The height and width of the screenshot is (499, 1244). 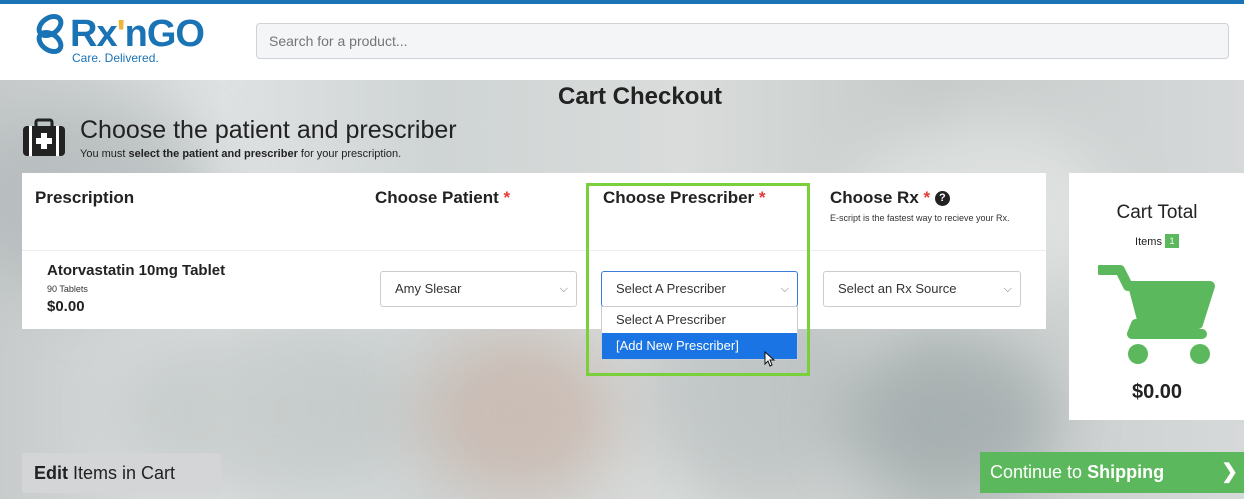 What do you see at coordinates (115, 58) in the screenshot?
I see `logo-tagline: Care. Delivered.` at bounding box center [115, 58].